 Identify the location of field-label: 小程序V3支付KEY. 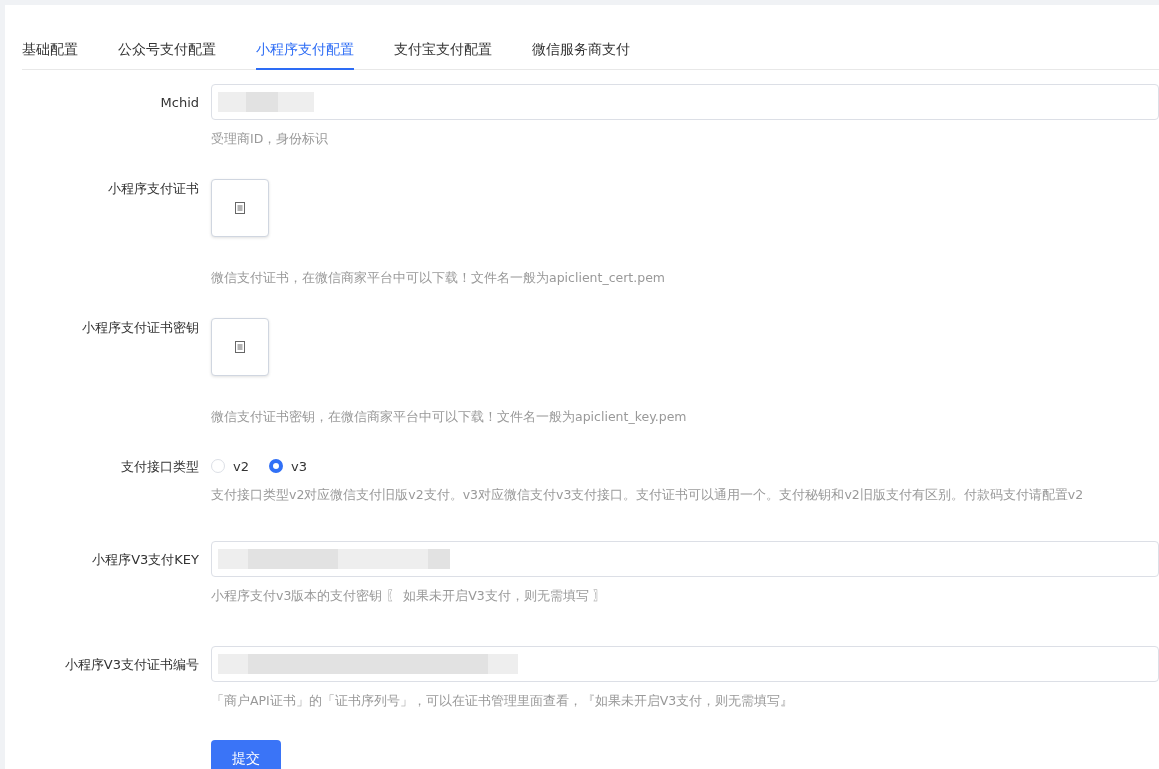
(145, 559).